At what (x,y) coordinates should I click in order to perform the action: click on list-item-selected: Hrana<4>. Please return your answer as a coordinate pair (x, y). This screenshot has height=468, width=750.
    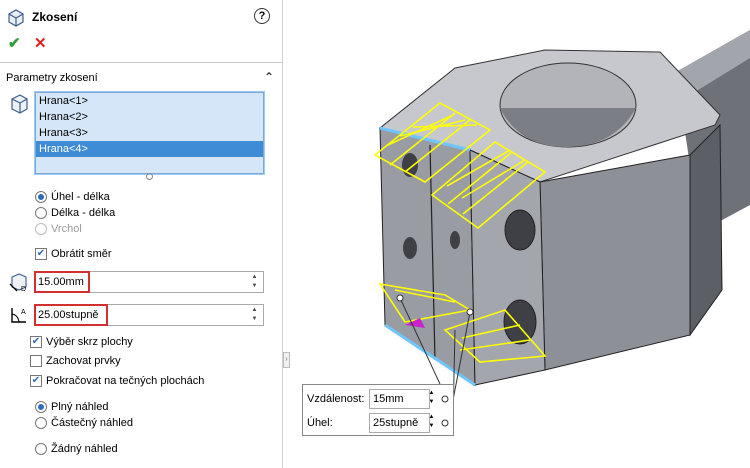
    Looking at the image, I should click on (149, 149).